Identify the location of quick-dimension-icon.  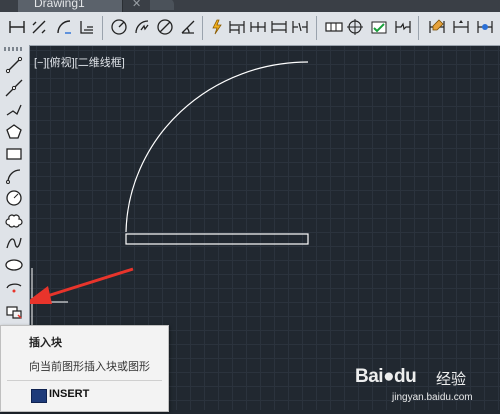
(217, 27).